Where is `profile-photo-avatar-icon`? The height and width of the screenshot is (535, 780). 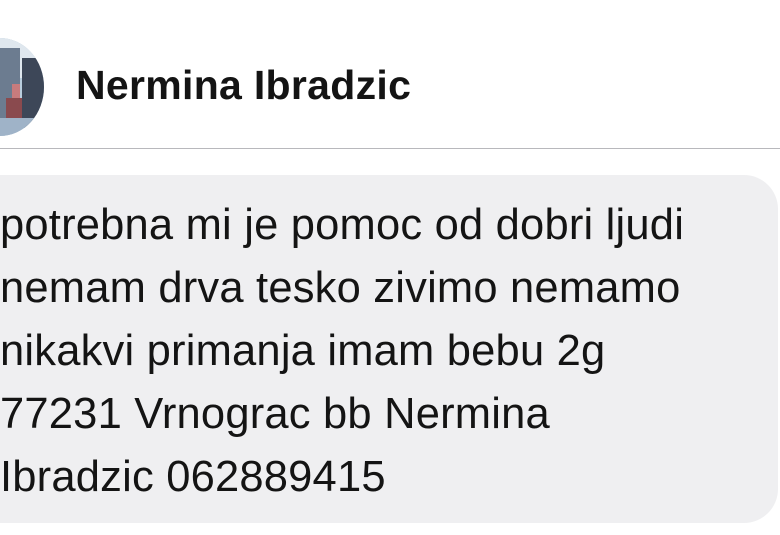
profile-photo-avatar-icon is located at coordinates (22, 87).